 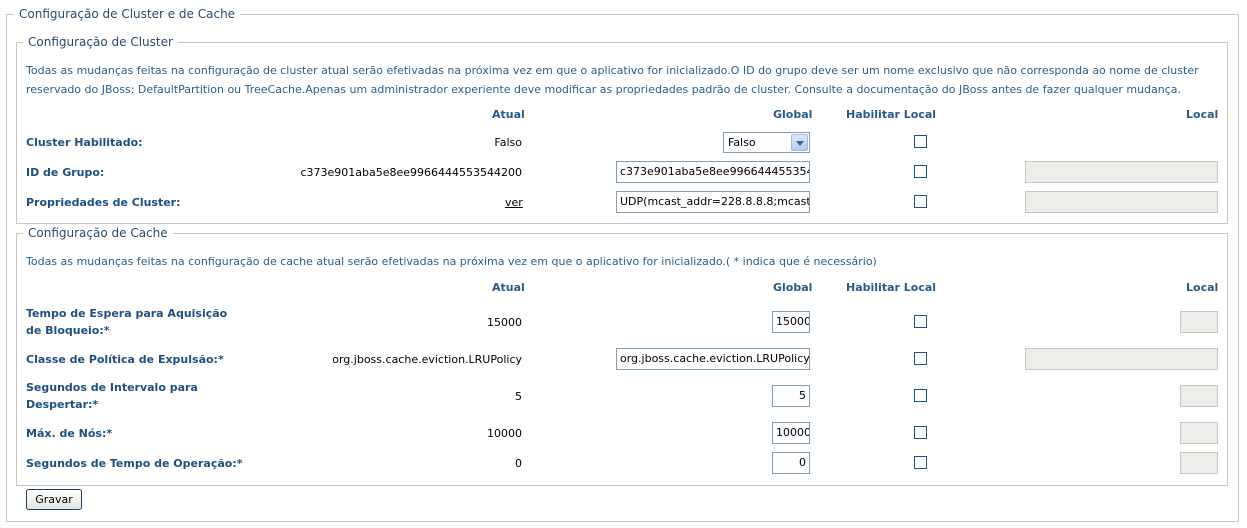 I want to click on time-to-live-global-input: 0, so click(x=791, y=463).